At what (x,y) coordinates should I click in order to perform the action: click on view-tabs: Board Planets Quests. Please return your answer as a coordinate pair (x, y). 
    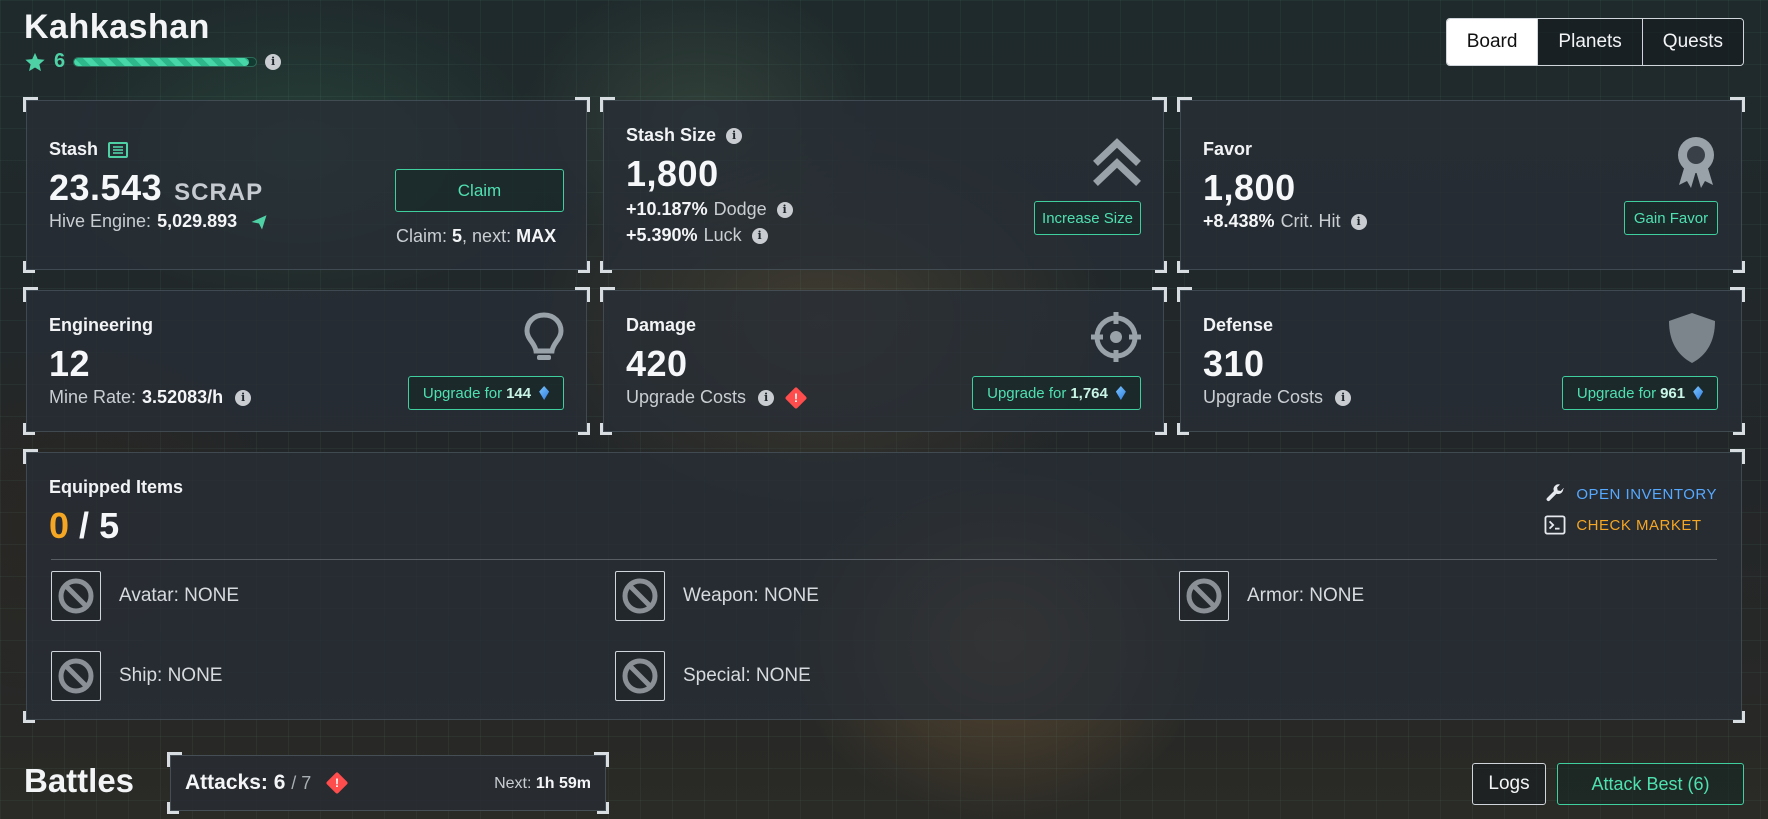
    Looking at the image, I should click on (1594, 42).